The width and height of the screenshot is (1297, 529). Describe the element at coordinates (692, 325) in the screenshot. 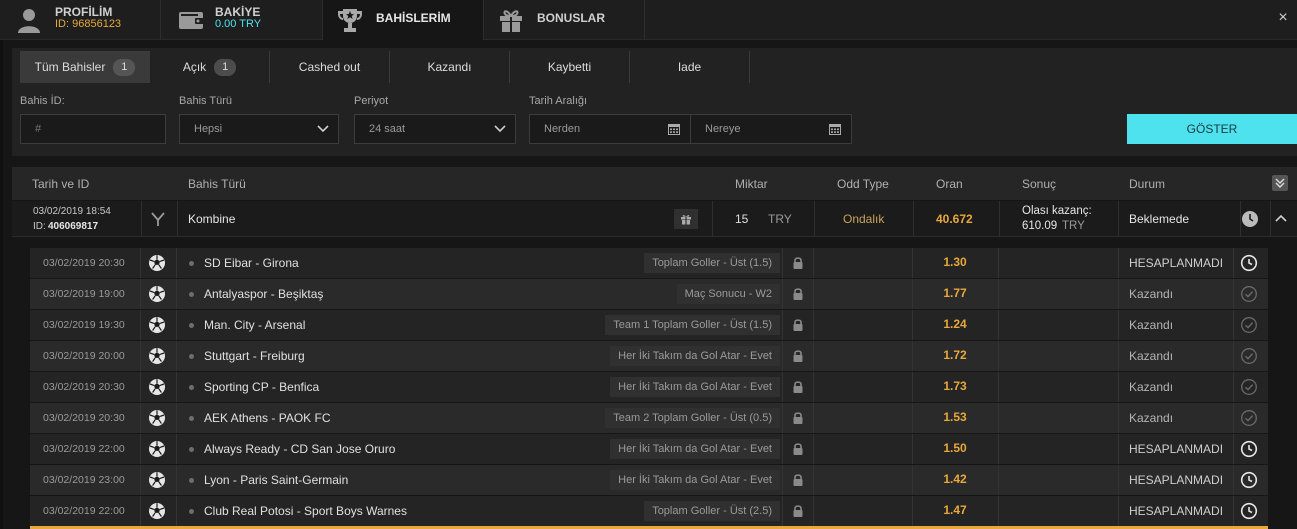

I see `selection-market: Team 1 Toplam Goller - Üst (1.5)` at that location.